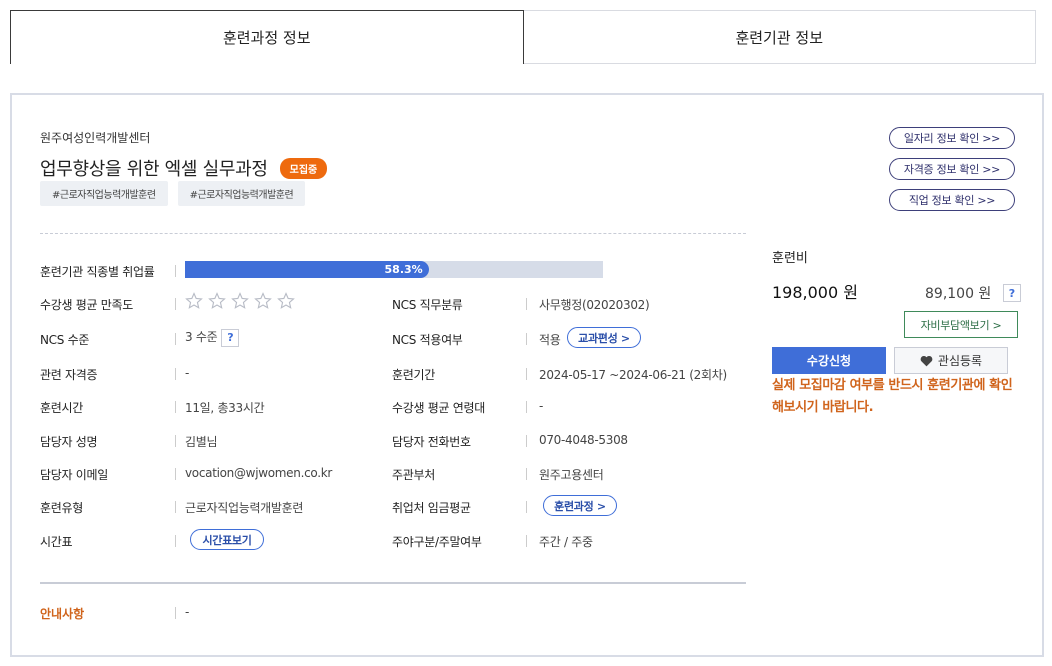  What do you see at coordinates (244, 508) in the screenshot?
I see `type-value: 근로자직업능력개발훈련` at bounding box center [244, 508].